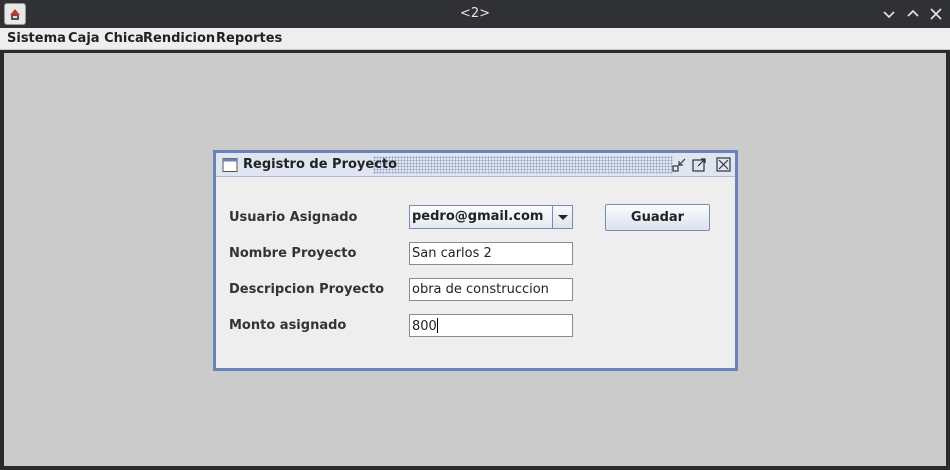  I want to click on frame-titlebar-grip, so click(523, 165).